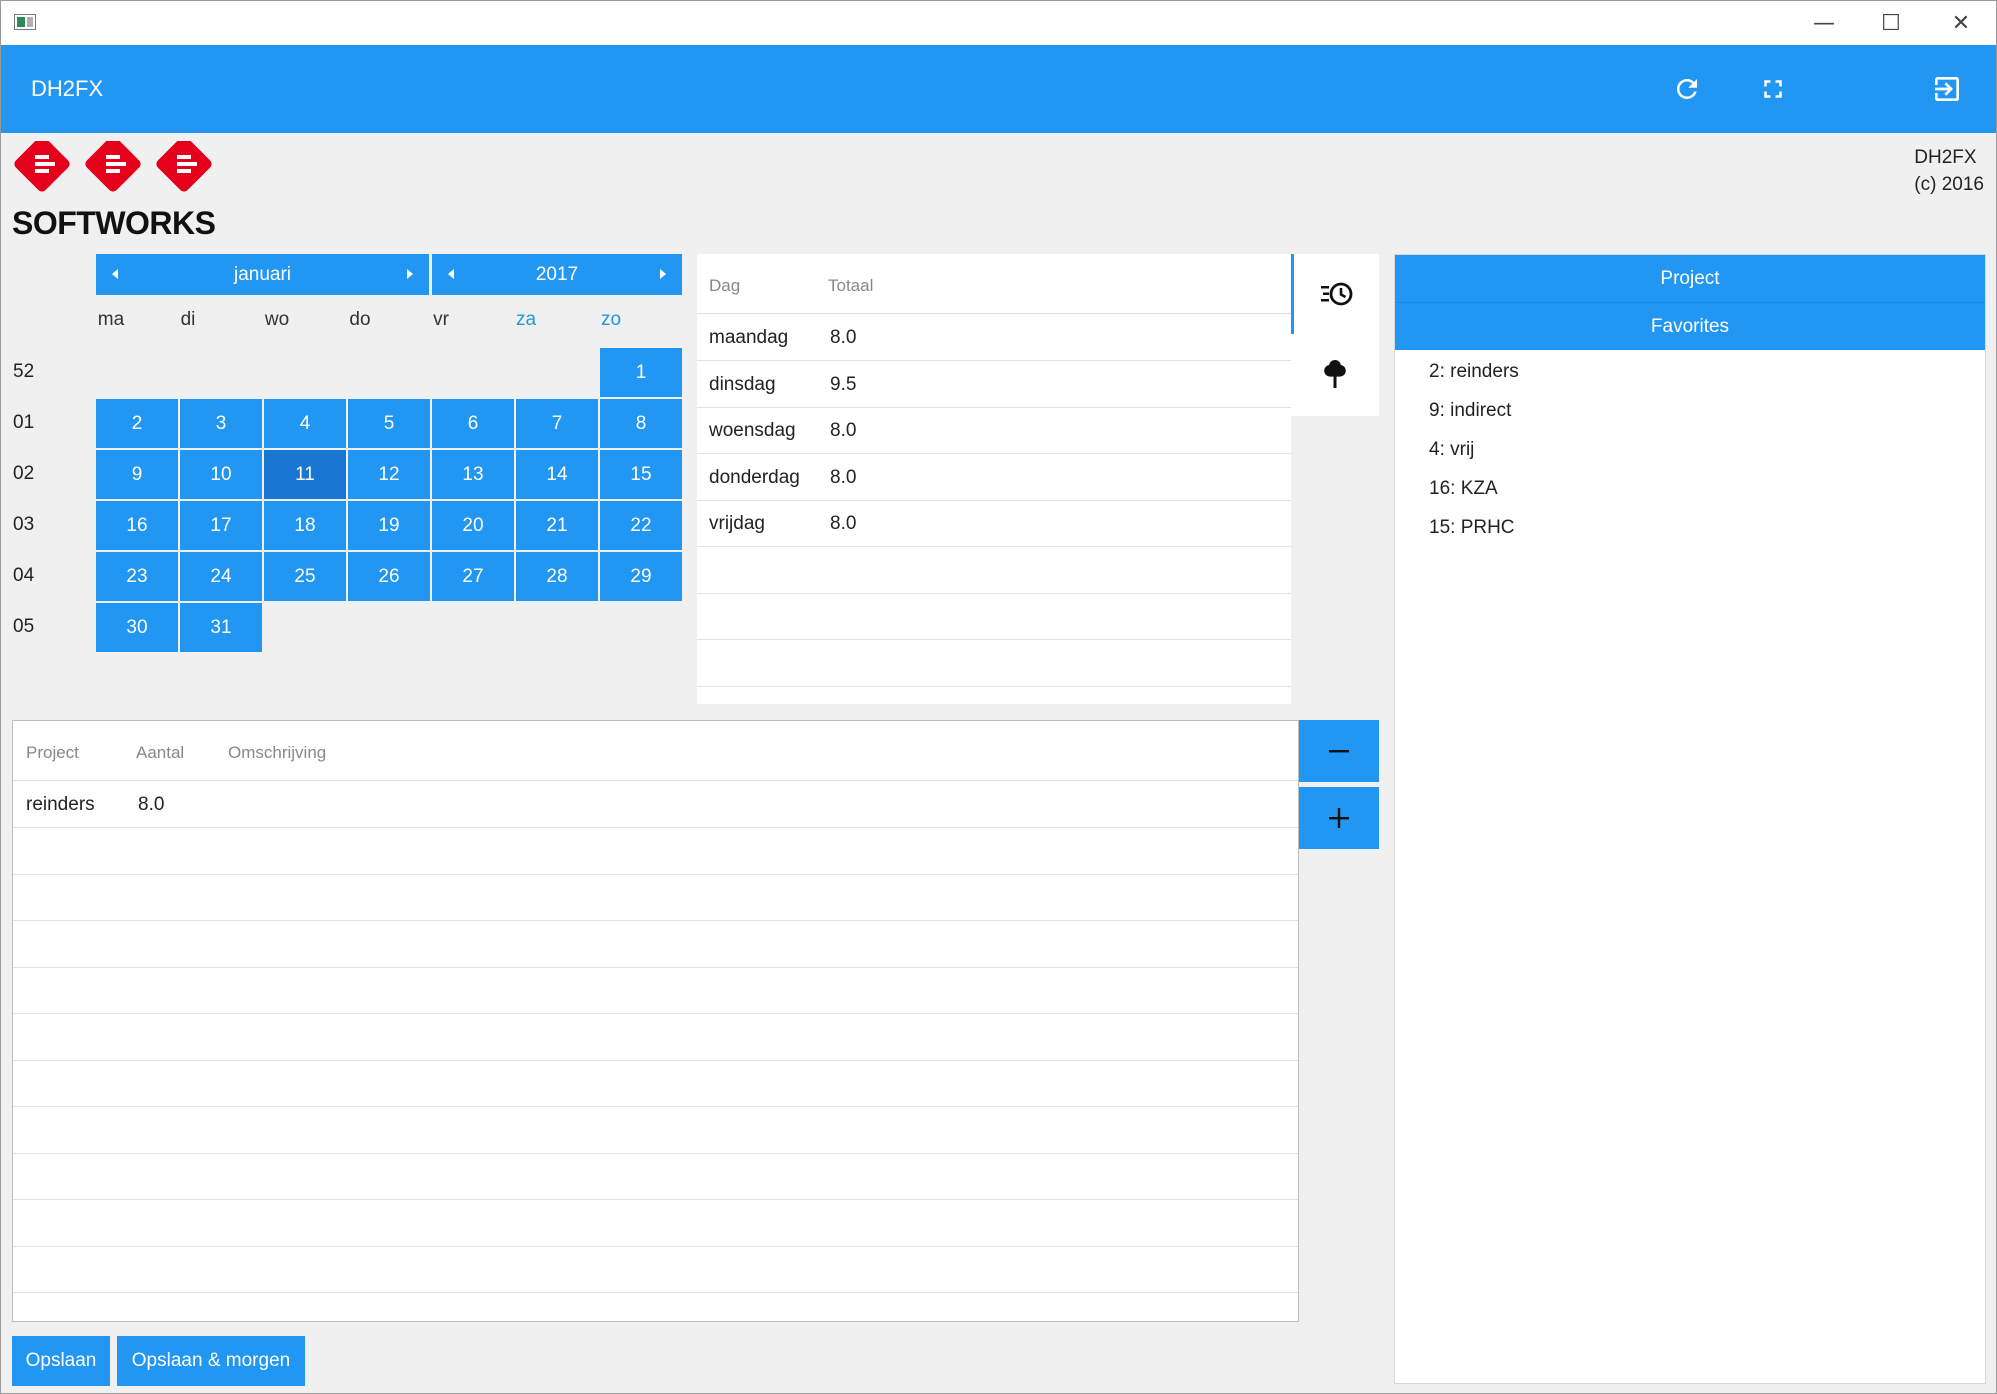  I want to click on favorite-item: 15: PRHC, so click(1472, 528).